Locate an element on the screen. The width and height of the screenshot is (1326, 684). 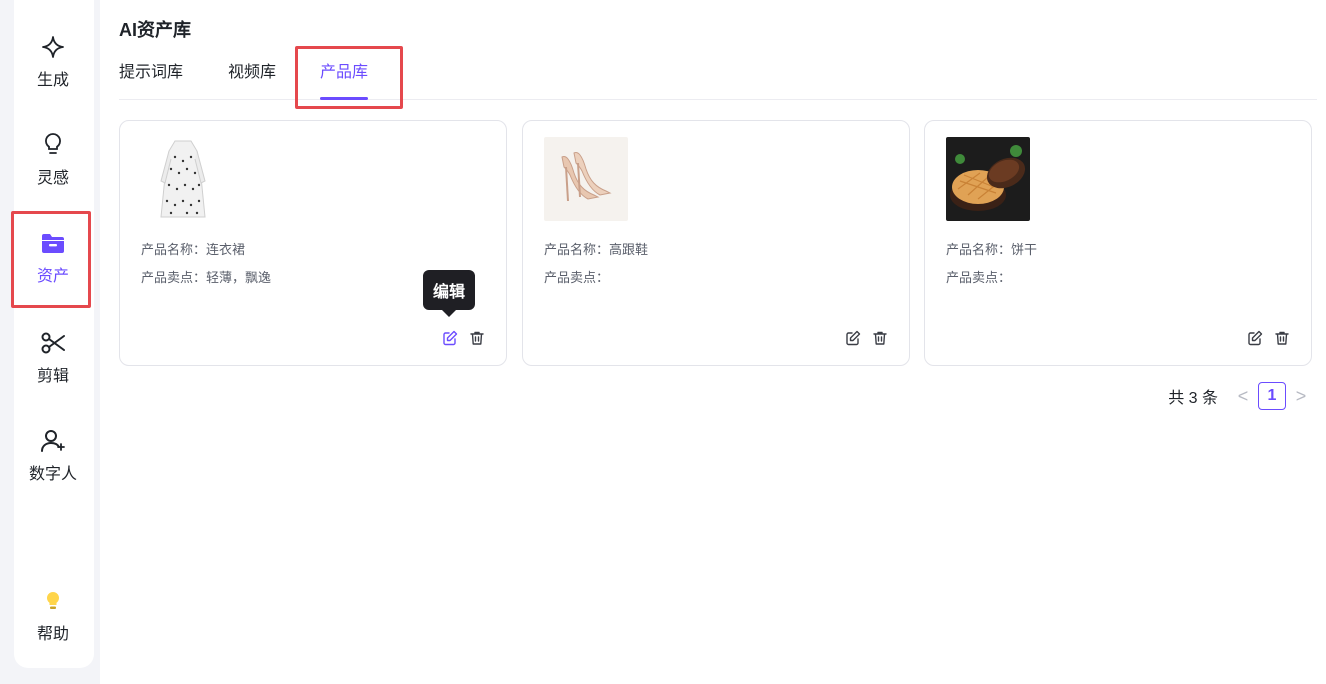
product-card: 产品名称：高跟鞋 产品卖点： is located at coordinates (716, 243).